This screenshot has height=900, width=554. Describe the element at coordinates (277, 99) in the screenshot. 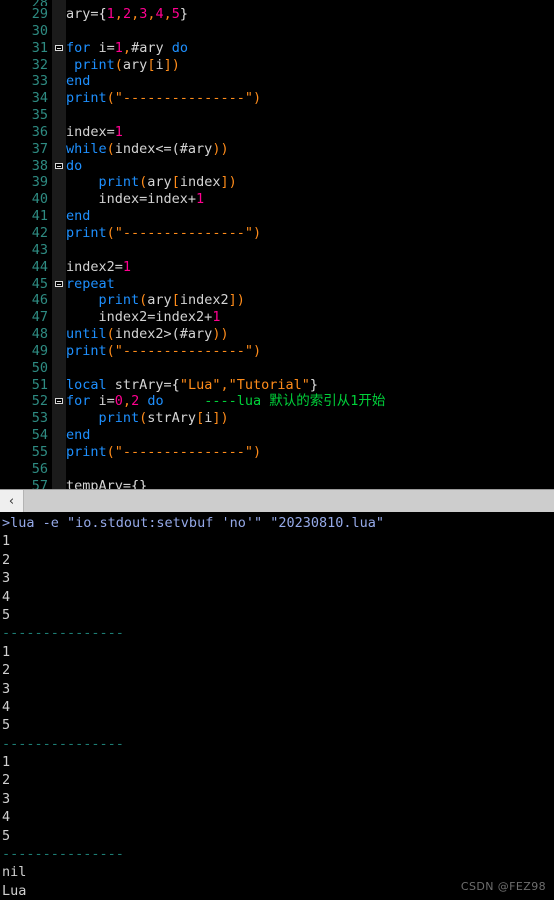

I see `code-line: 34 print("---------------")` at that location.